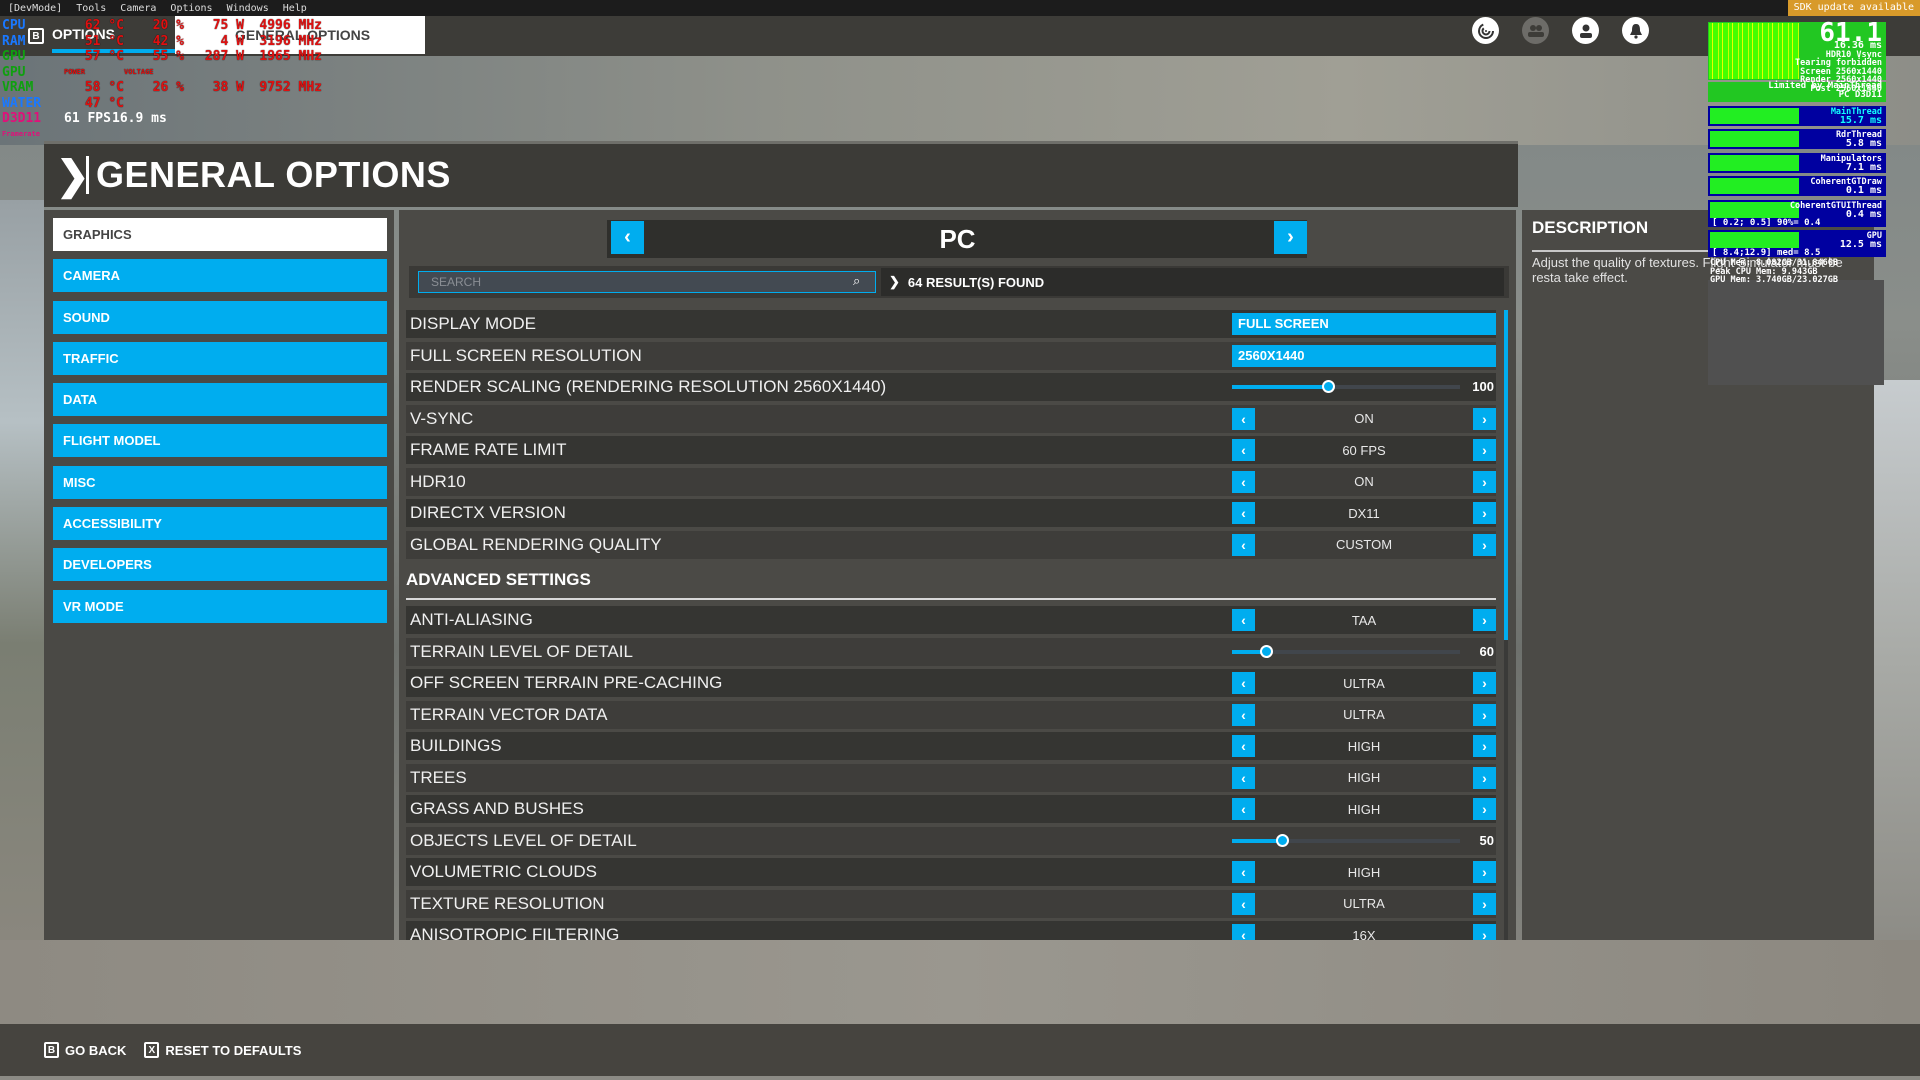 The image size is (1920, 1080). What do you see at coordinates (951, 418) in the screenshot?
I see `setting-row-v-sync: V-SYNC ‹ ON ›` at bounding box center [951, 418].